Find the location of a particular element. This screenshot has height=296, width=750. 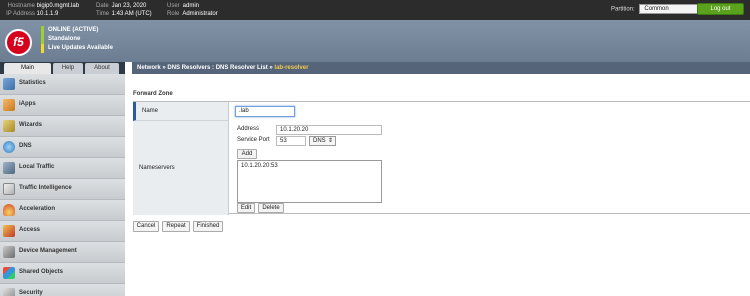

finished-button: Finished is located at coordinates (208, 226).